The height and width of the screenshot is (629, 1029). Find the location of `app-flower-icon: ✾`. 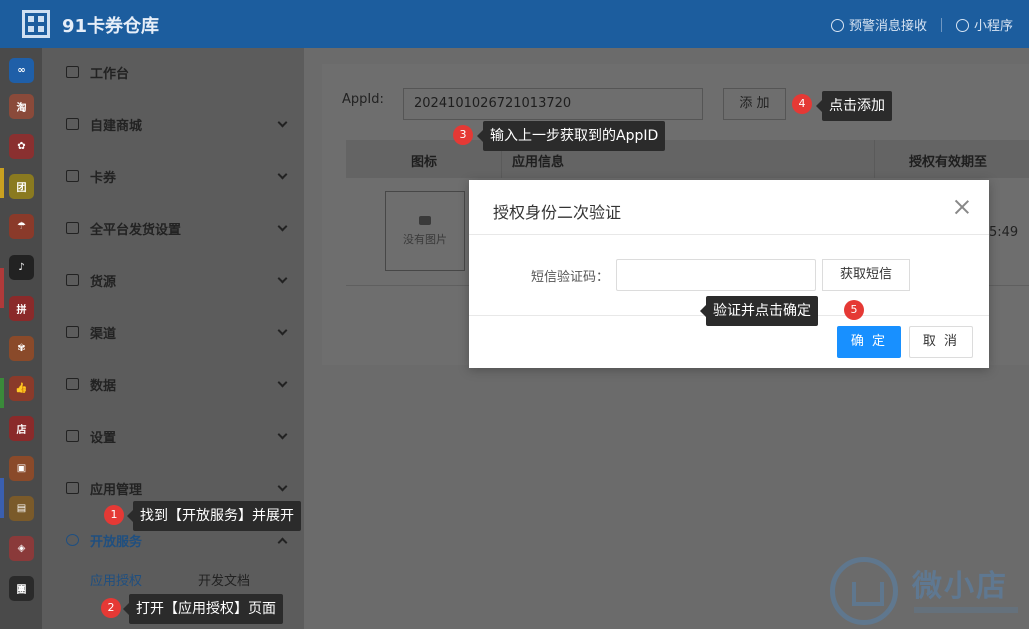

app-flower-icon: ✾ is located at coordinates (21, 348).